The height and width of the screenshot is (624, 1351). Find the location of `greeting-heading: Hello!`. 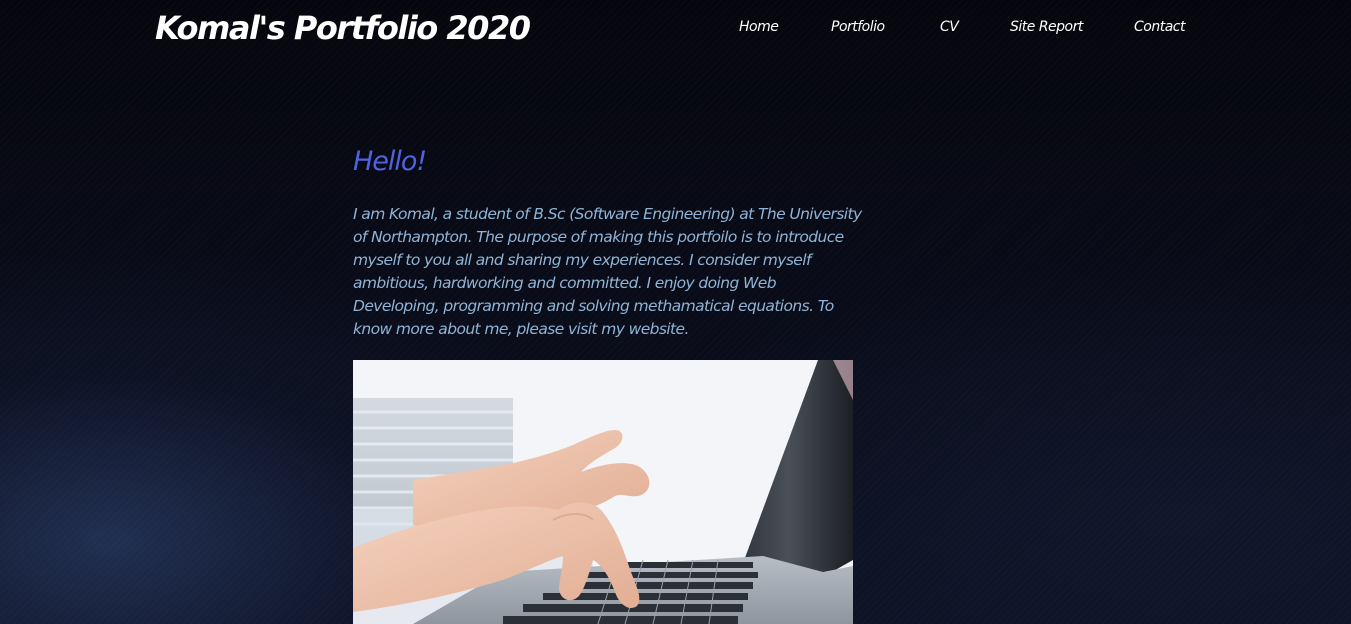

greeting-heading: Hello! is located at coordinates (390, 161).